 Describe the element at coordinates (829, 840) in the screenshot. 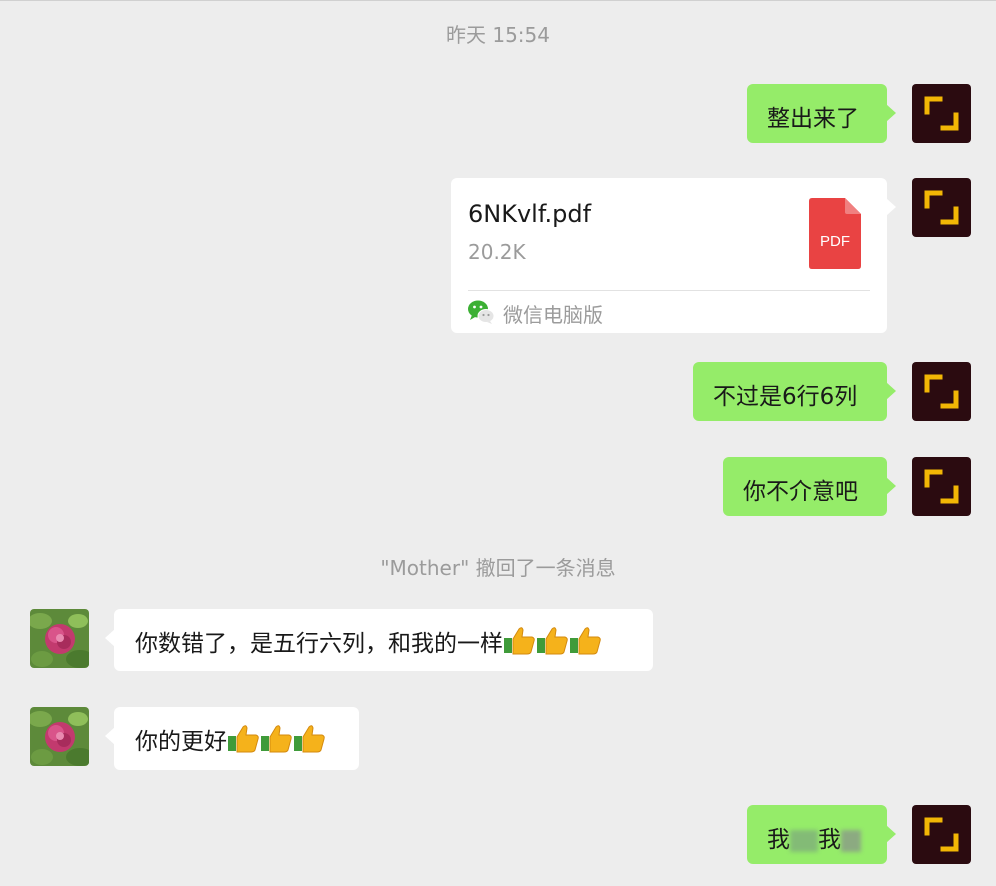

I see `message-text-end: 我` at that location.